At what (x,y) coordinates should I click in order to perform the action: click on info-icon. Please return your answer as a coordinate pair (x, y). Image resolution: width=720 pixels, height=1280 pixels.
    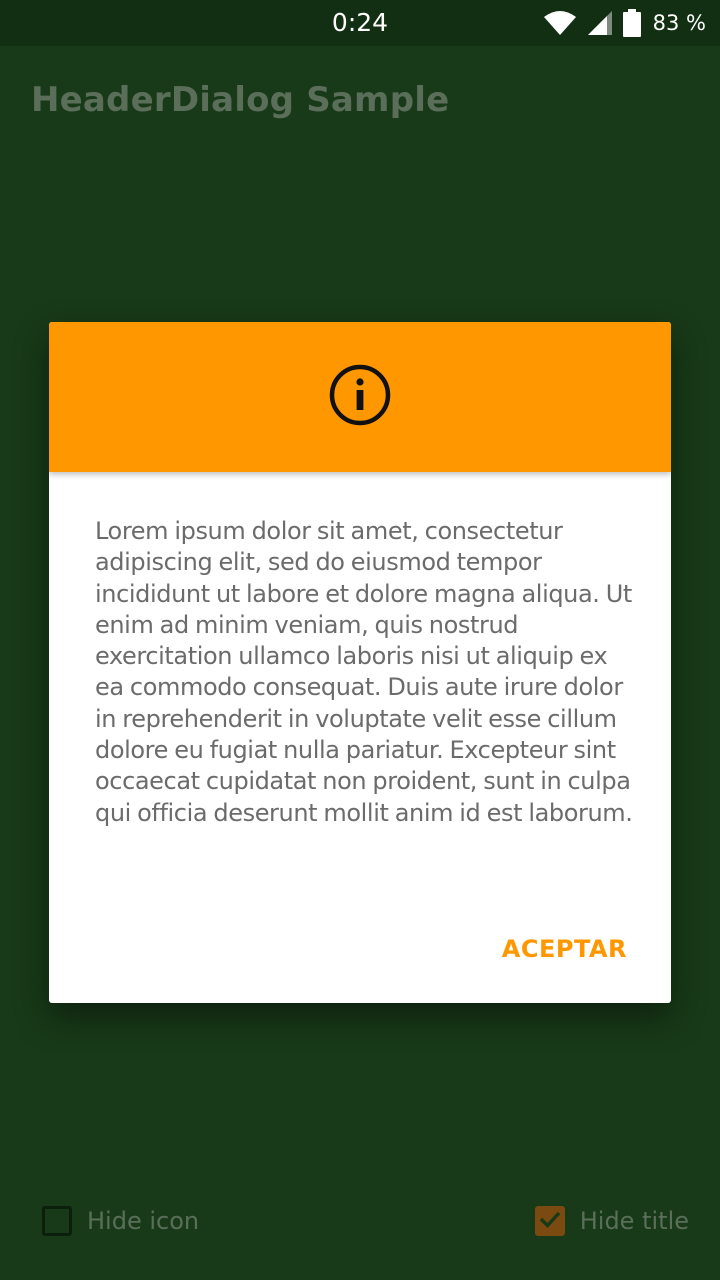
    Looking at the image, I should click on (360, 397).